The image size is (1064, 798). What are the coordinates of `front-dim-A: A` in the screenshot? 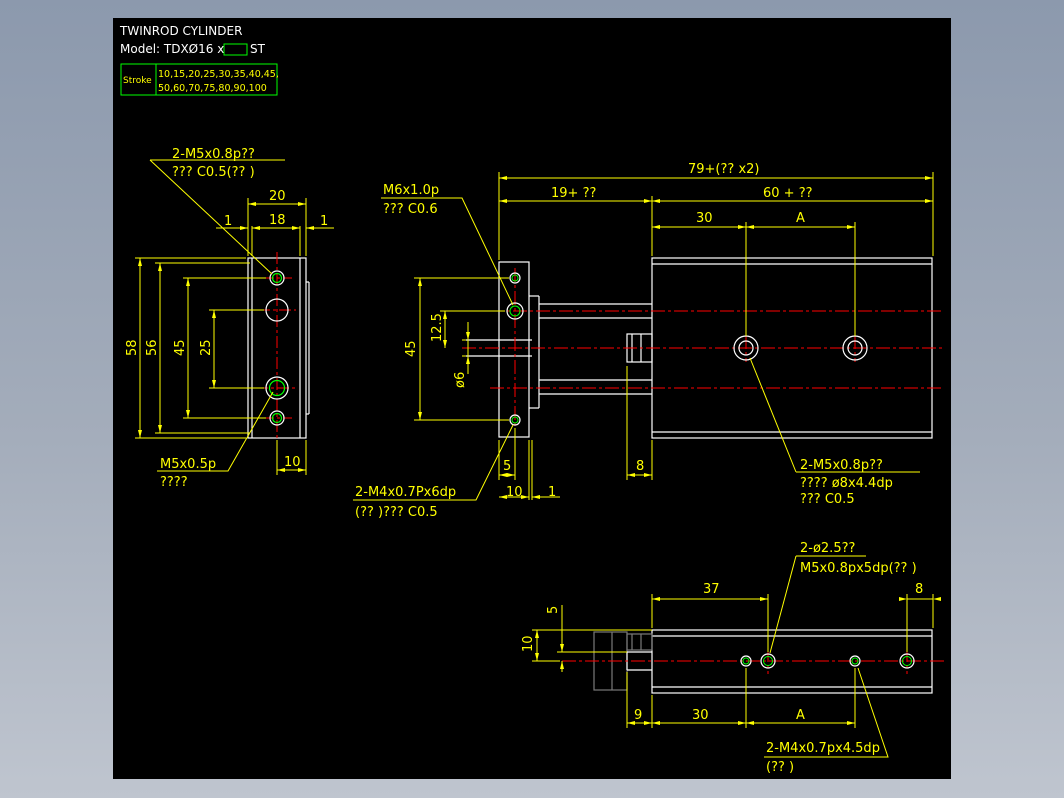 It's located at (800, 218).